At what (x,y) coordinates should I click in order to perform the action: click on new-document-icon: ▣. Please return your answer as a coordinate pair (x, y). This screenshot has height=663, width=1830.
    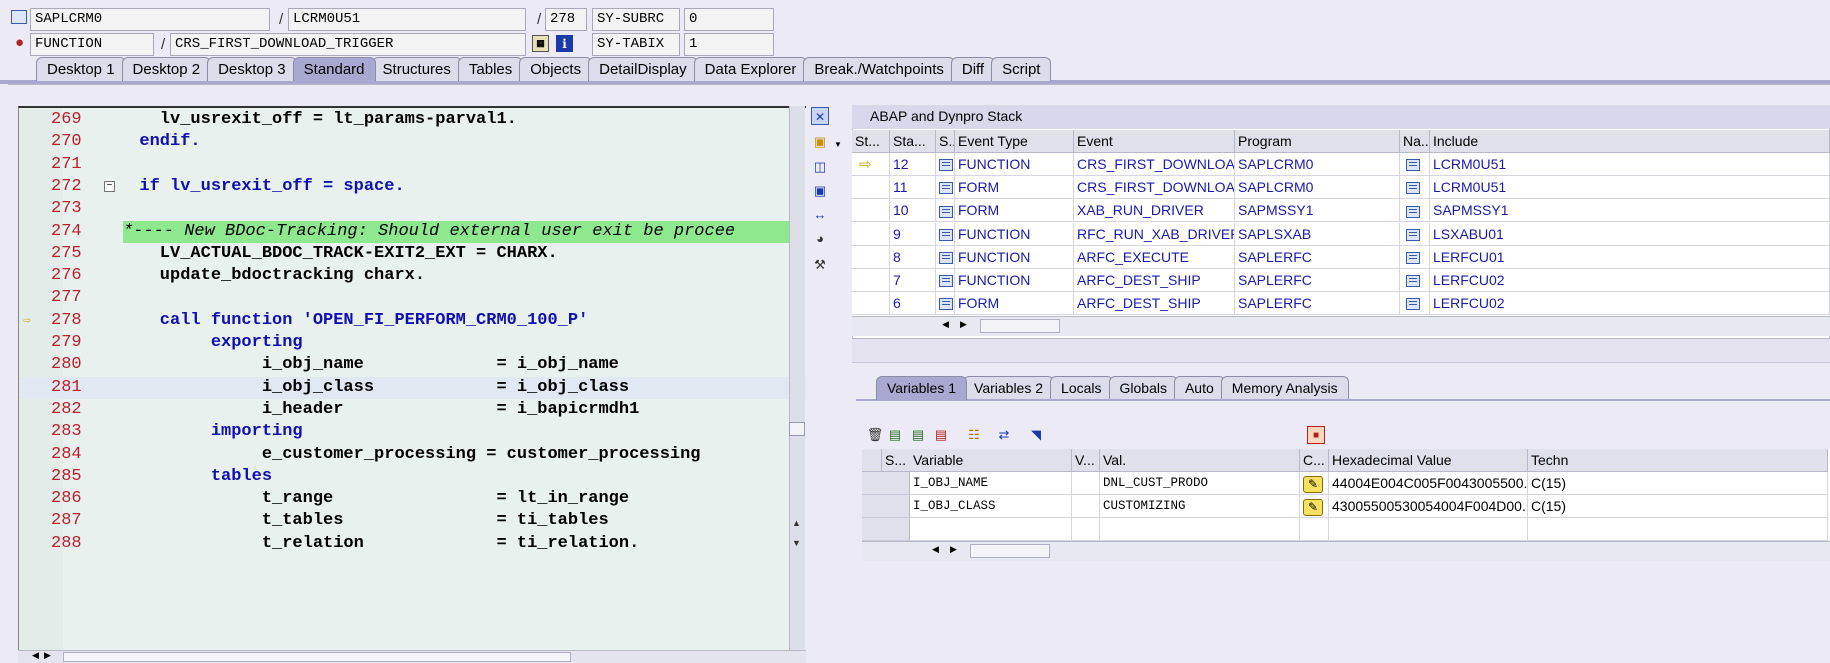
    Looking at the image, I should click on (820, 142).